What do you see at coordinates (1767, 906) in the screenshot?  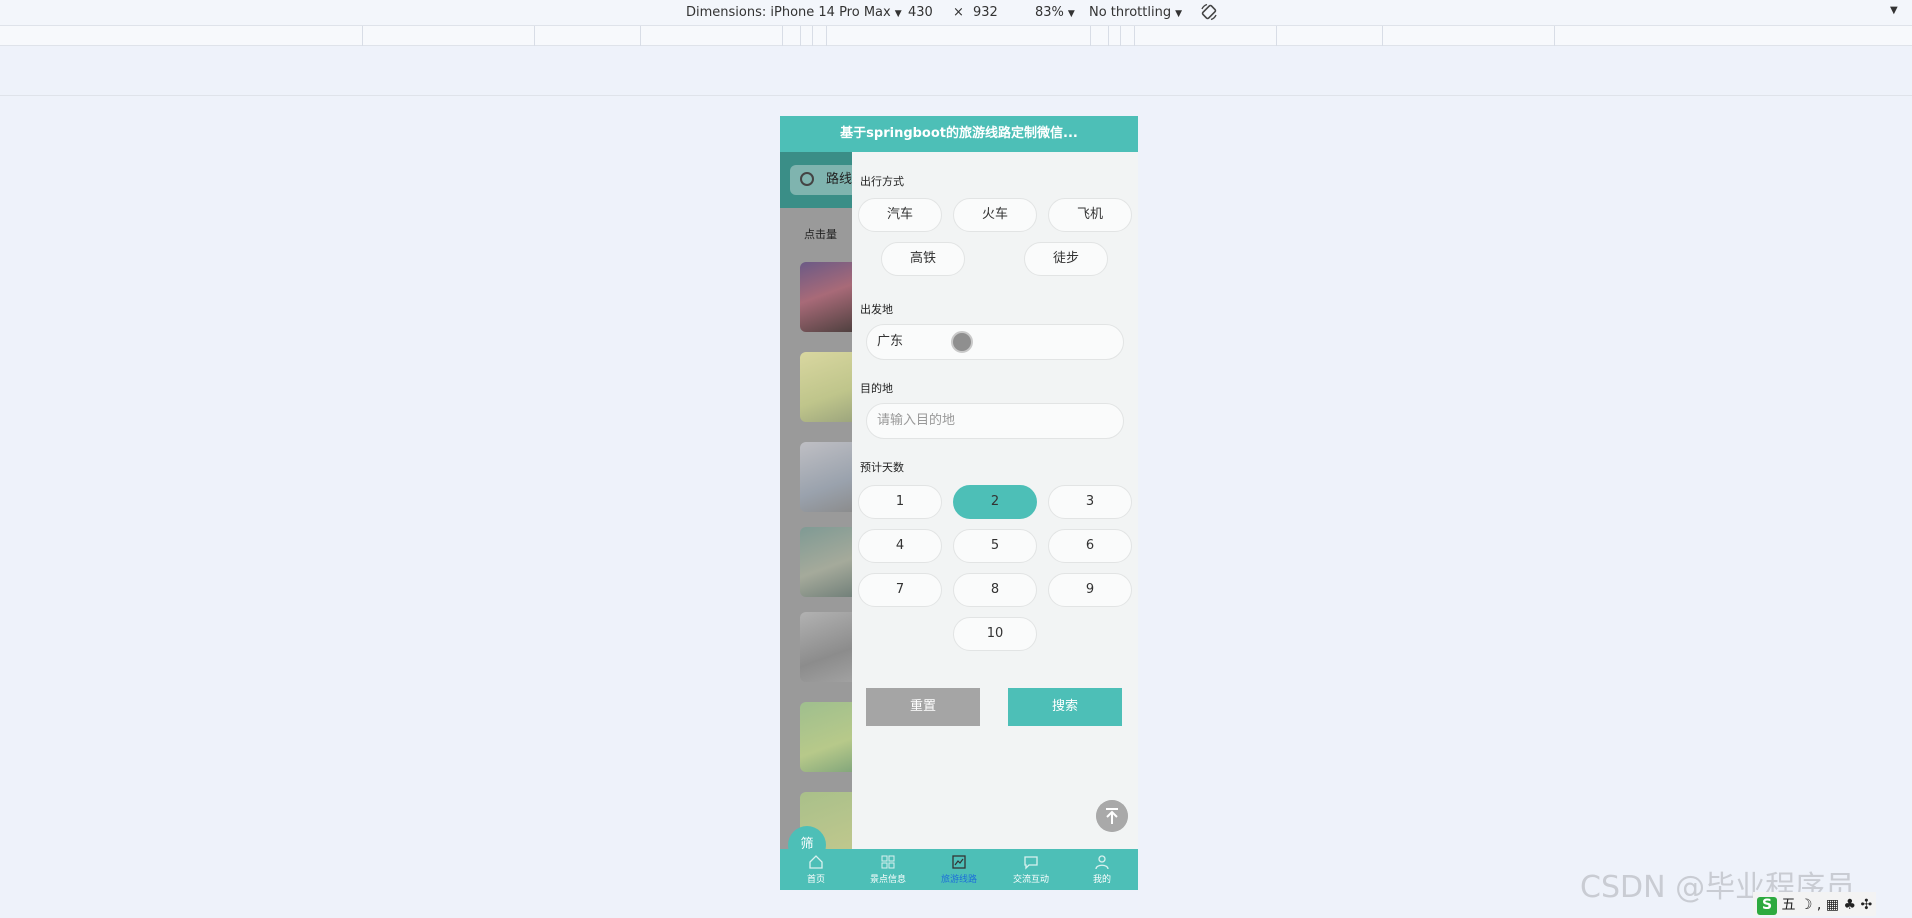 I see `sogou-logo-icon: S` at bounding box center [1767, 906].